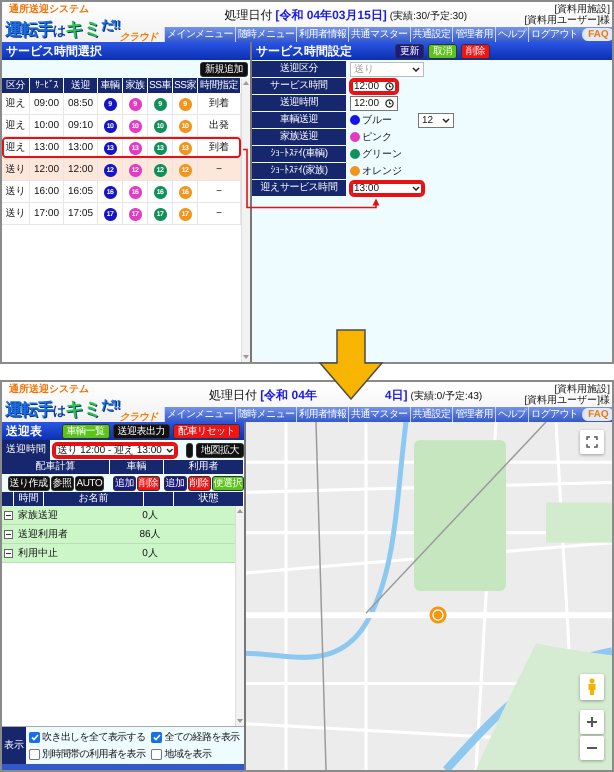 This screenshot has width=614, height=772. What do you see at coordinates (38, 553) in the screenshot?
I see `table-cell-text: 利用中止` at bounding box center [38, 553].